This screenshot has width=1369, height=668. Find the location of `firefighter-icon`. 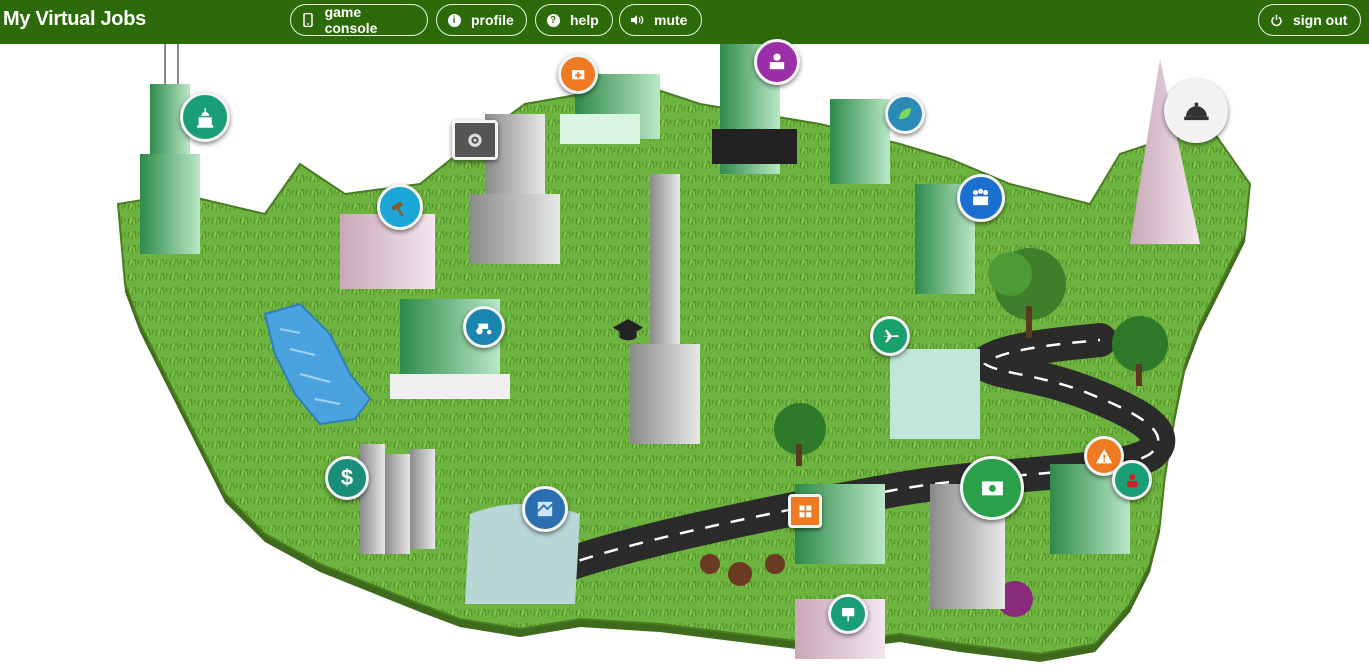

firefighter-icon is located at coordinates (1132, 480).